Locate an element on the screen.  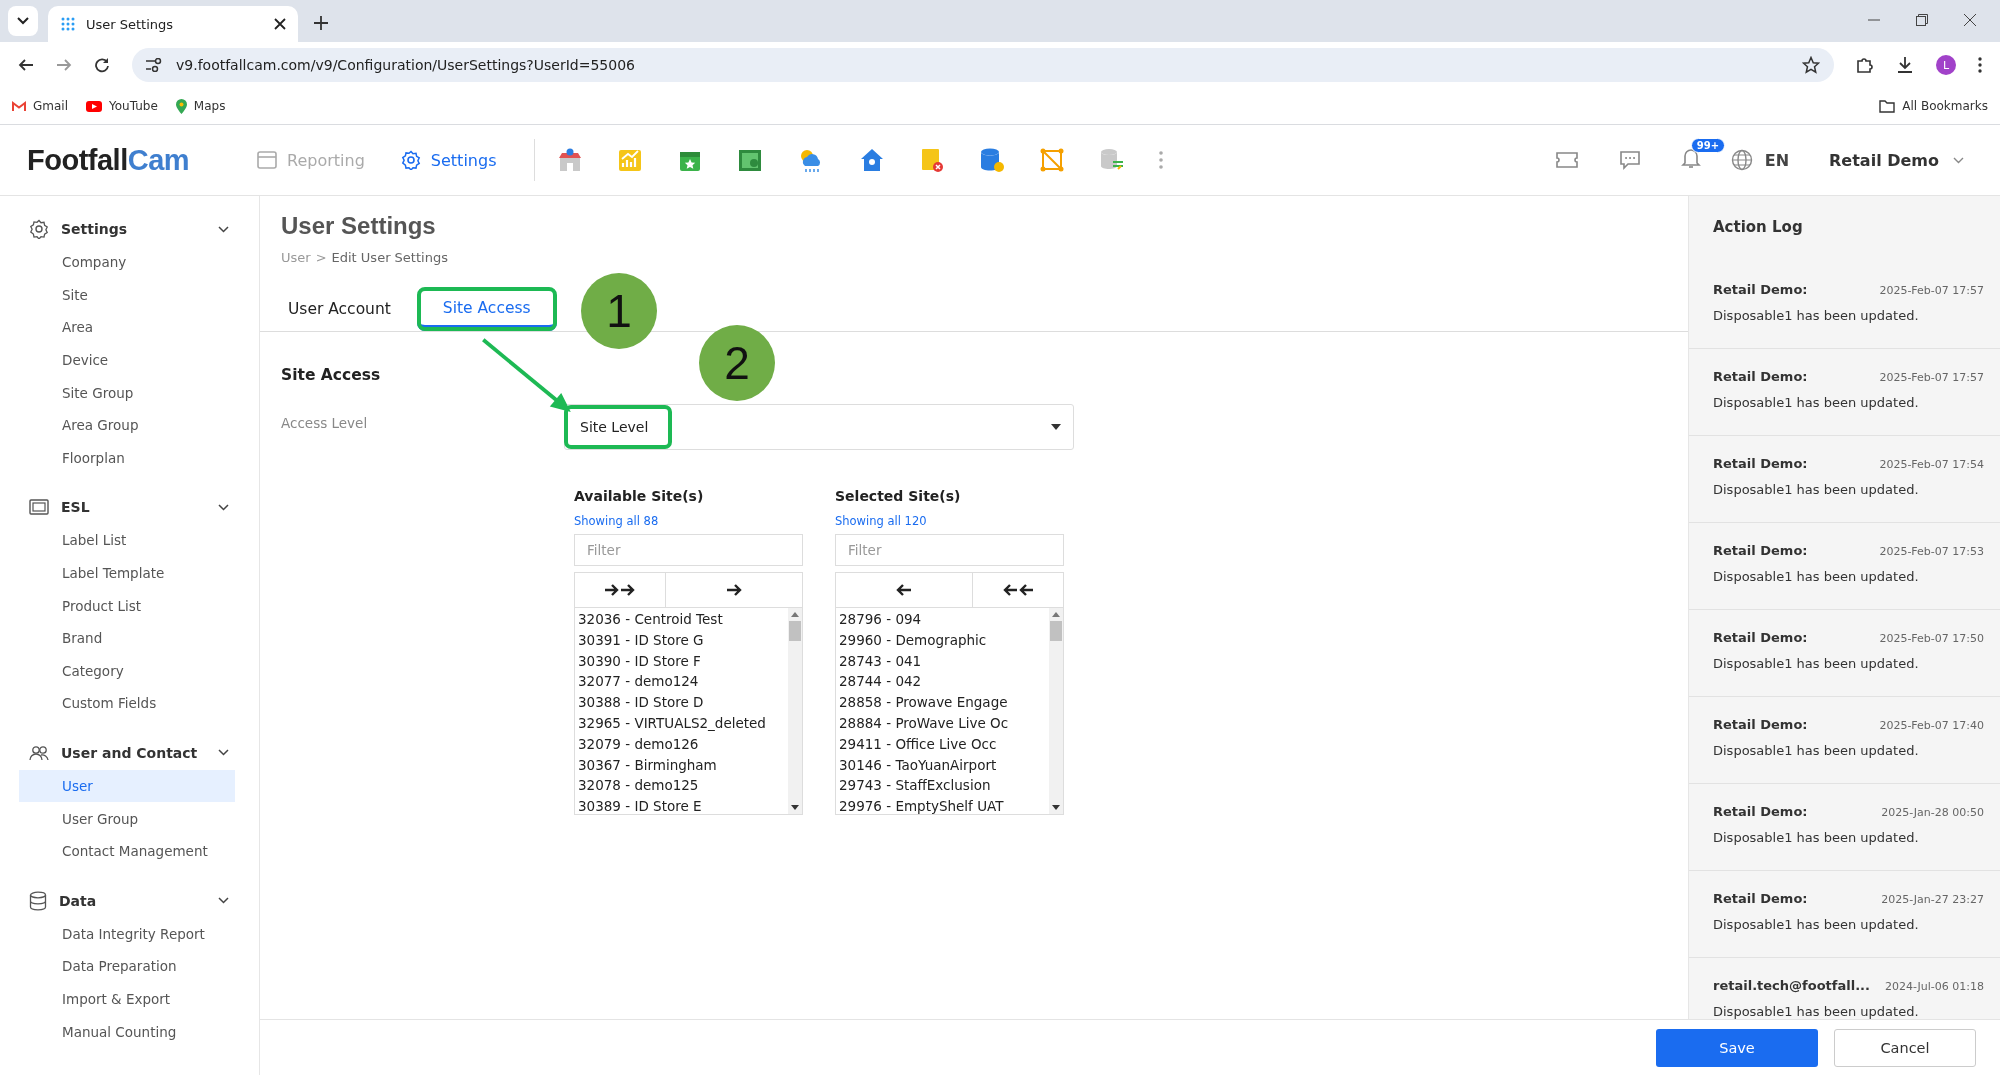
bell-icon is located at coordinates (1690, 158).